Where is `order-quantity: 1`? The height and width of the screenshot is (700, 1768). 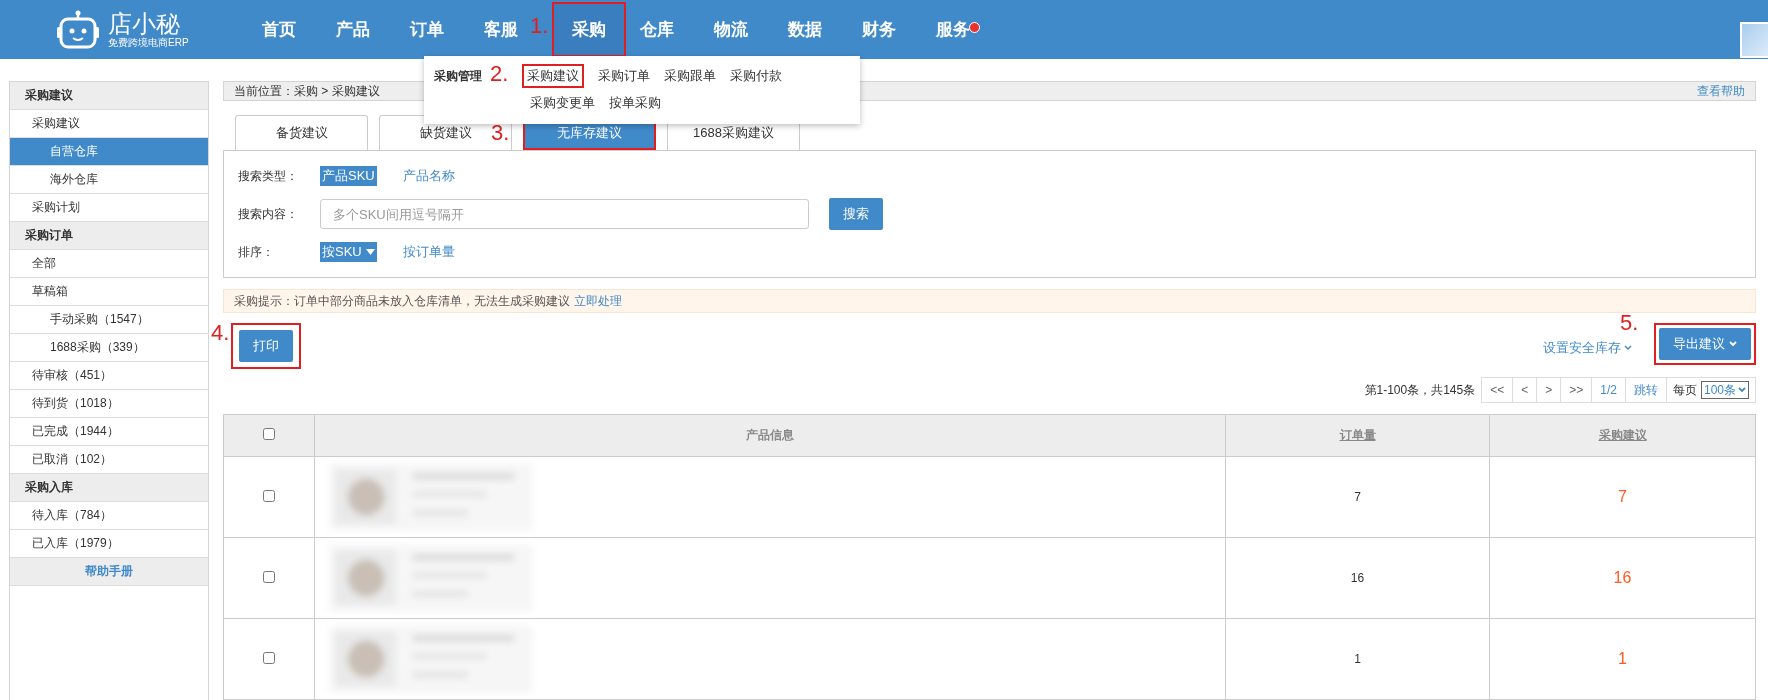
order-quantity: 1 is located at coordinates (1357, 659).